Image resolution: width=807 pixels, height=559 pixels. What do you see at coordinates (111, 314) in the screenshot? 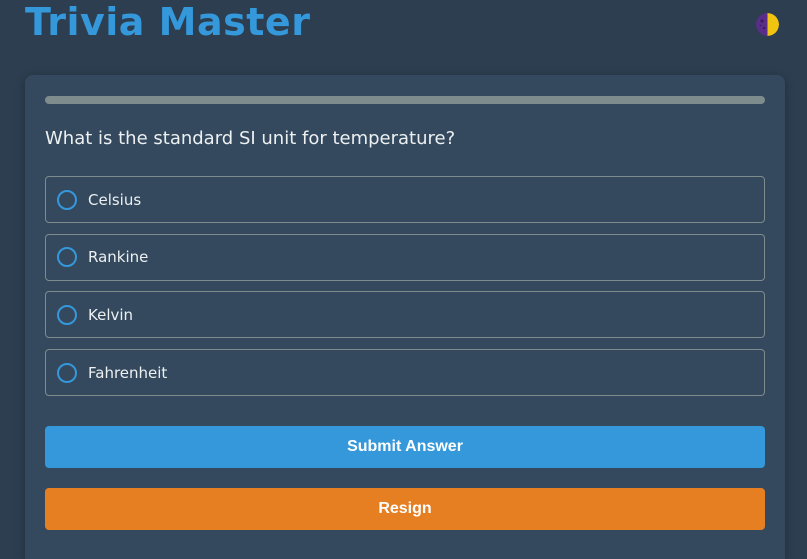
I see `answer-option-label: Kelvin` at bounding box center [111, 314].